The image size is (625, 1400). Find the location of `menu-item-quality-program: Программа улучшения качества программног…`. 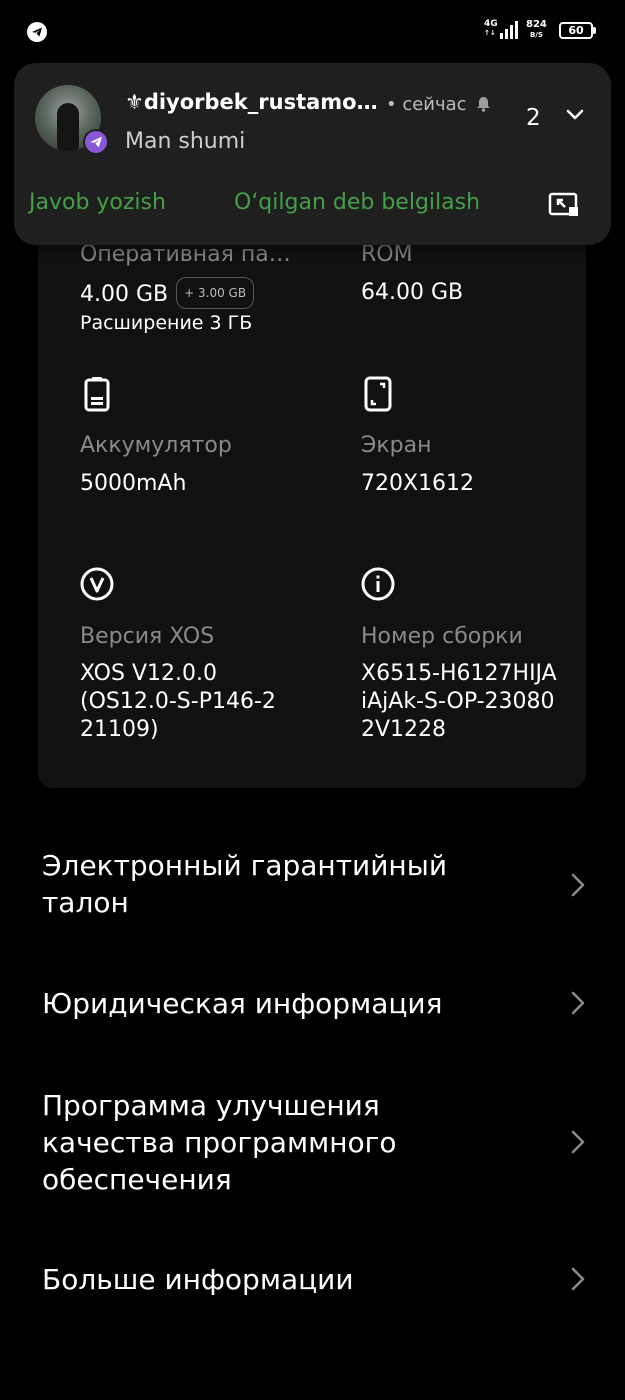

menu-item-quality-program: Программа улучшения качества программног… is located at coordinates (312, 1143).